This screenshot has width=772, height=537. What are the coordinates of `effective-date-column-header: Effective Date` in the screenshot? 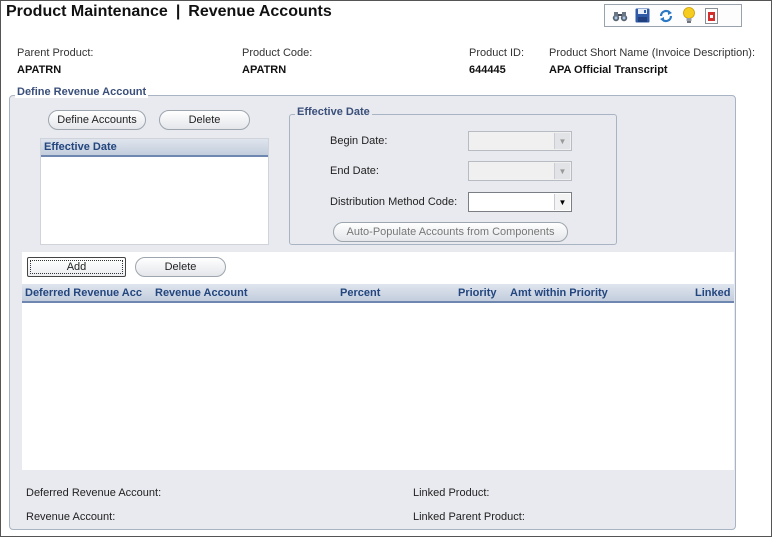 It's located at (154, 148).